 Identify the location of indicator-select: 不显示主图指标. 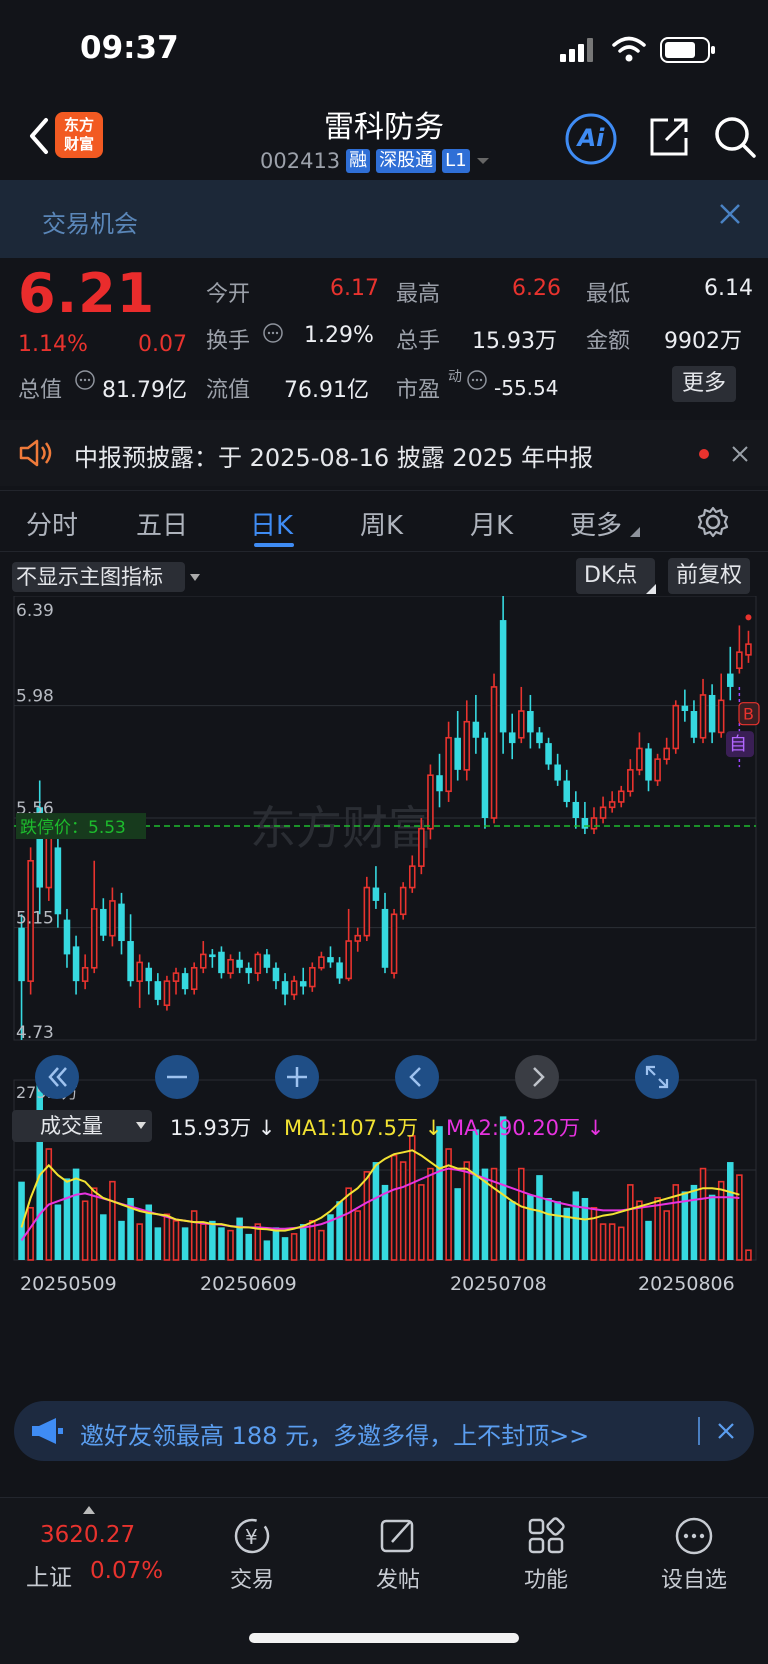
(98, 577).